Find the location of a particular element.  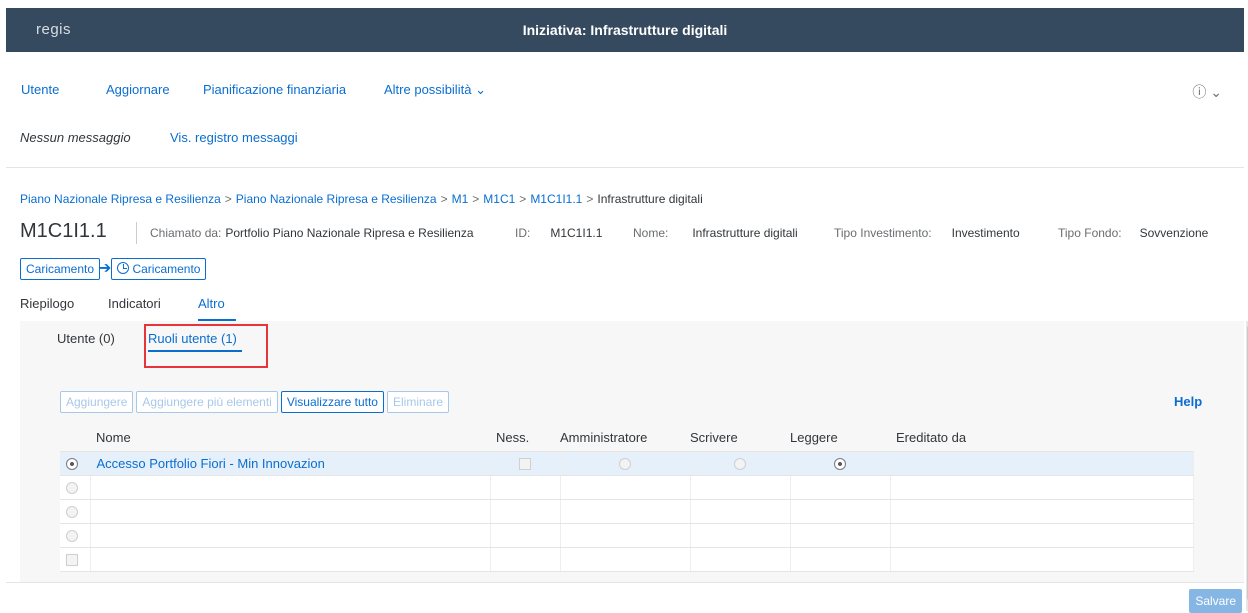

attr-label: Nome: is located at coordinates (651, 233).